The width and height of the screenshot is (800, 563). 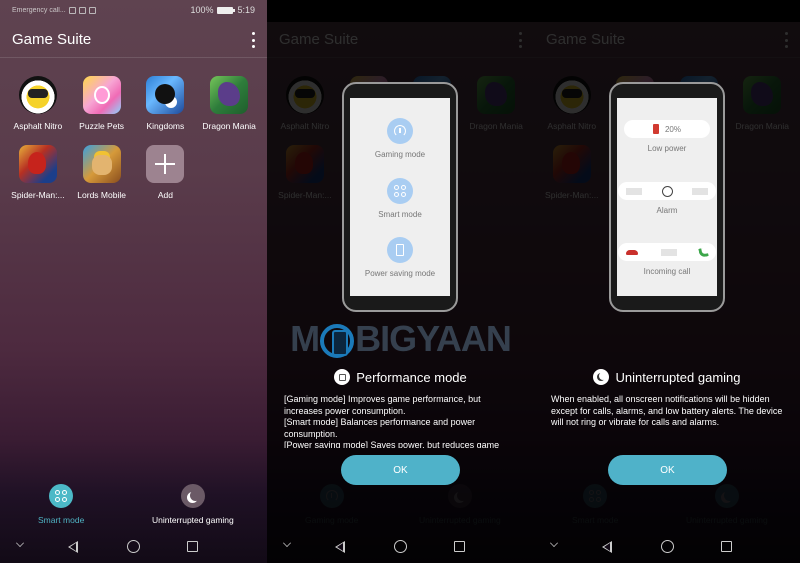 I want to click on illustration-low-power: 20% Low power, so click(x=667, y=136).